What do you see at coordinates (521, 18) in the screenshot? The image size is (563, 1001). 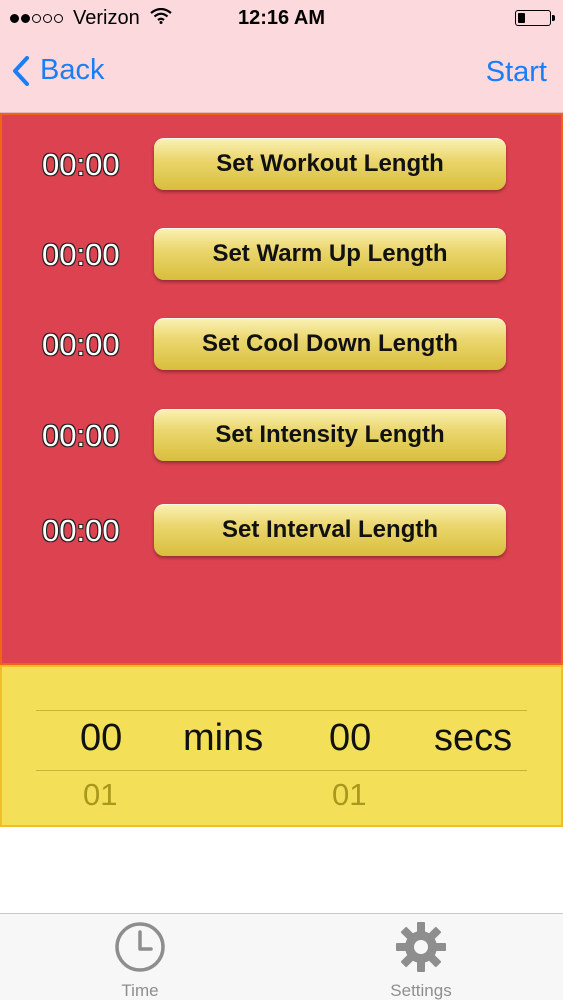 I see `battery-level` at bounding box center [521, 18].